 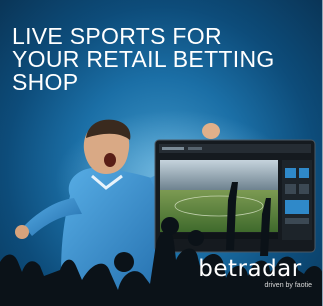 What do you see at coordinates (219, 236) in the screenshot?
I see `video-controls` at bounding box center [219, 236].